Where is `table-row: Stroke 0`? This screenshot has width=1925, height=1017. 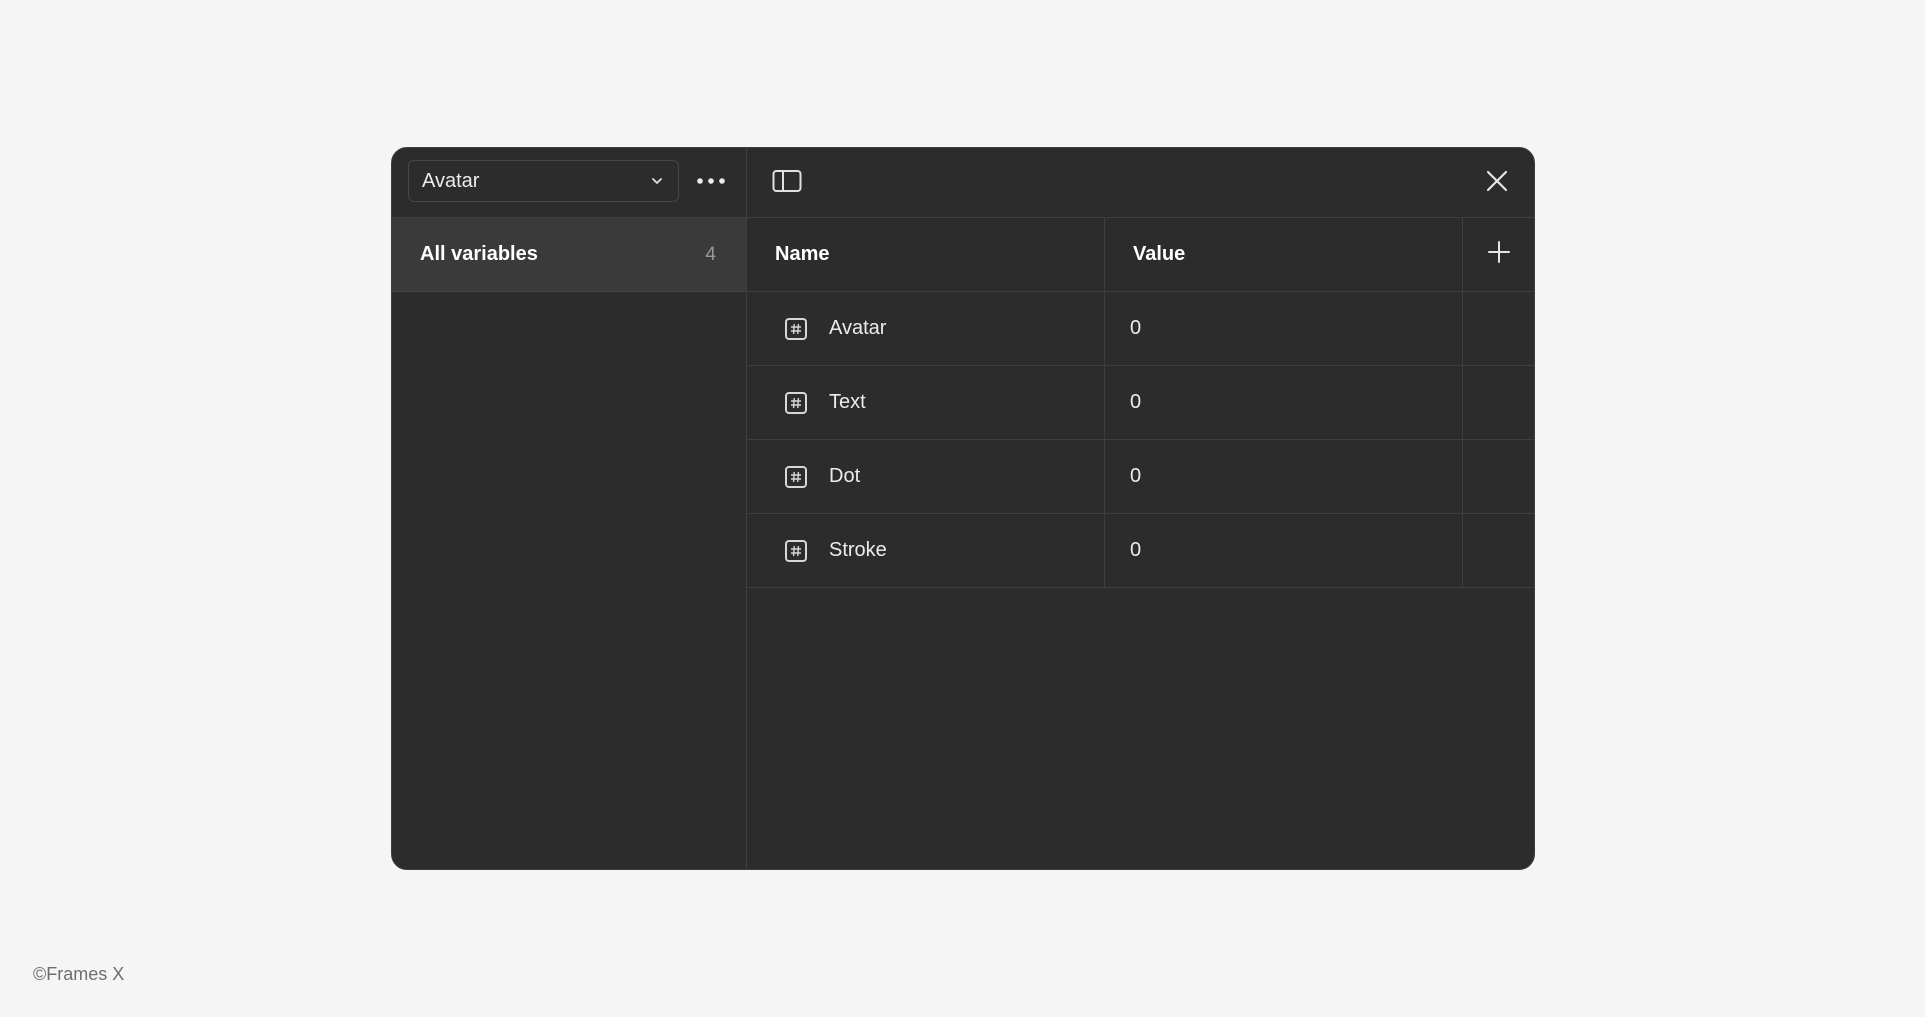
table-row: Stroke 0 is located at coordinates (1140, 551).